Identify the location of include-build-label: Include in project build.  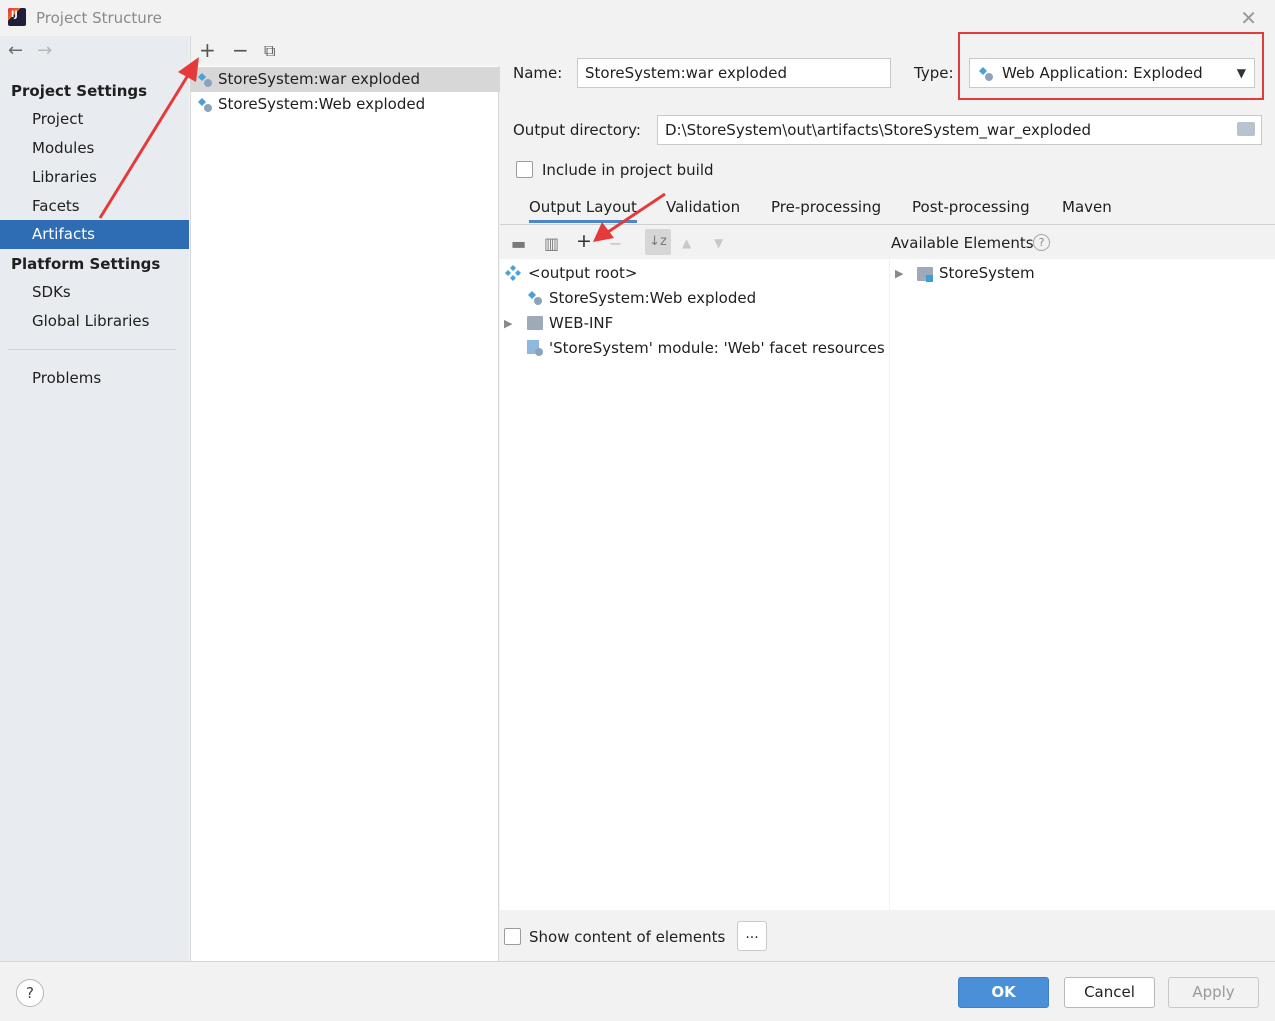
(628, 170).